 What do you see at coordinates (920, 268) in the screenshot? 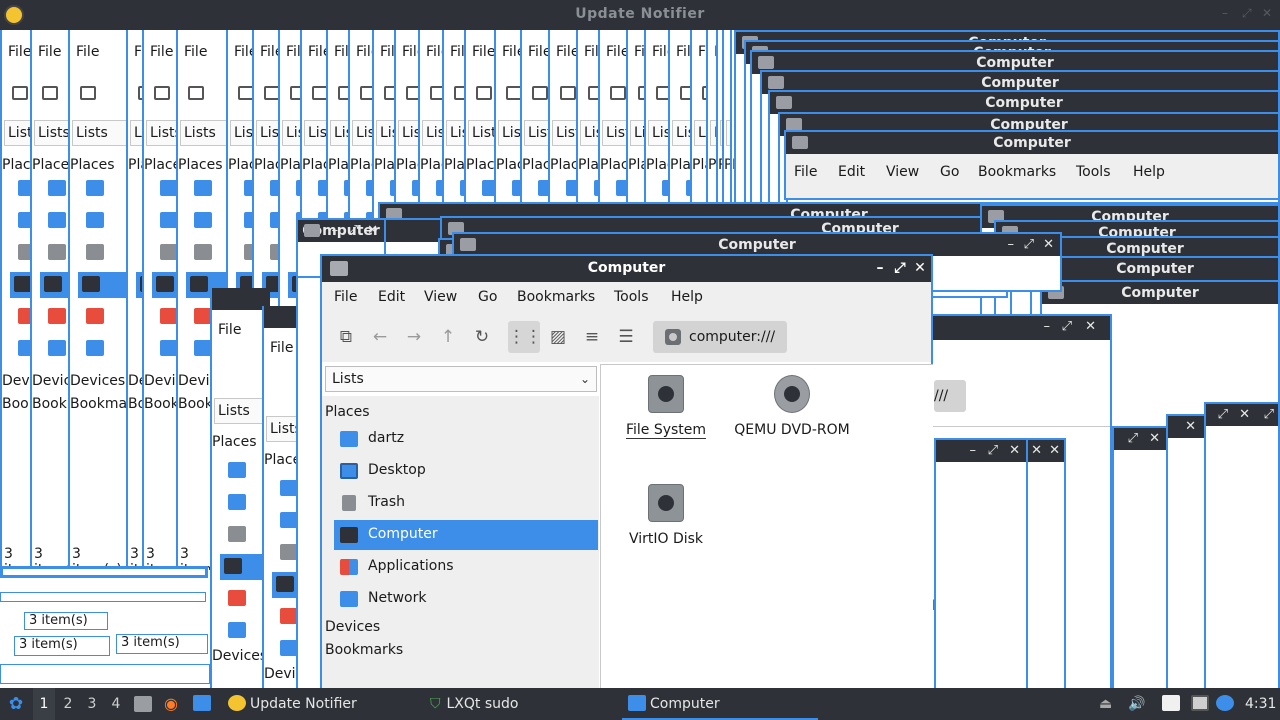
I see `close-button: ✕` at bounding box center [920, 268].